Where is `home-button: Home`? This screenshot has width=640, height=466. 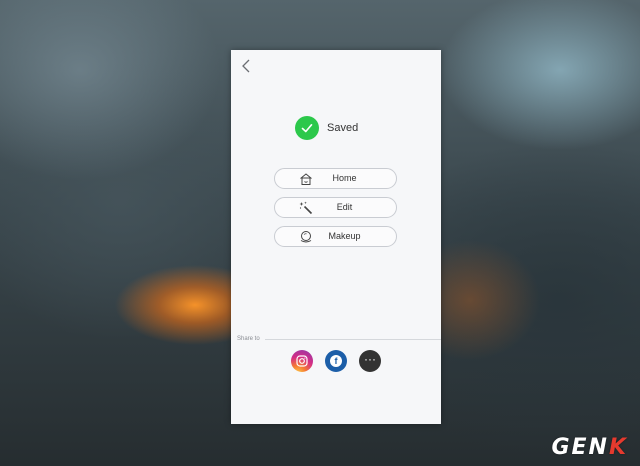 home-button: Home is located at coordinates (335, 178).